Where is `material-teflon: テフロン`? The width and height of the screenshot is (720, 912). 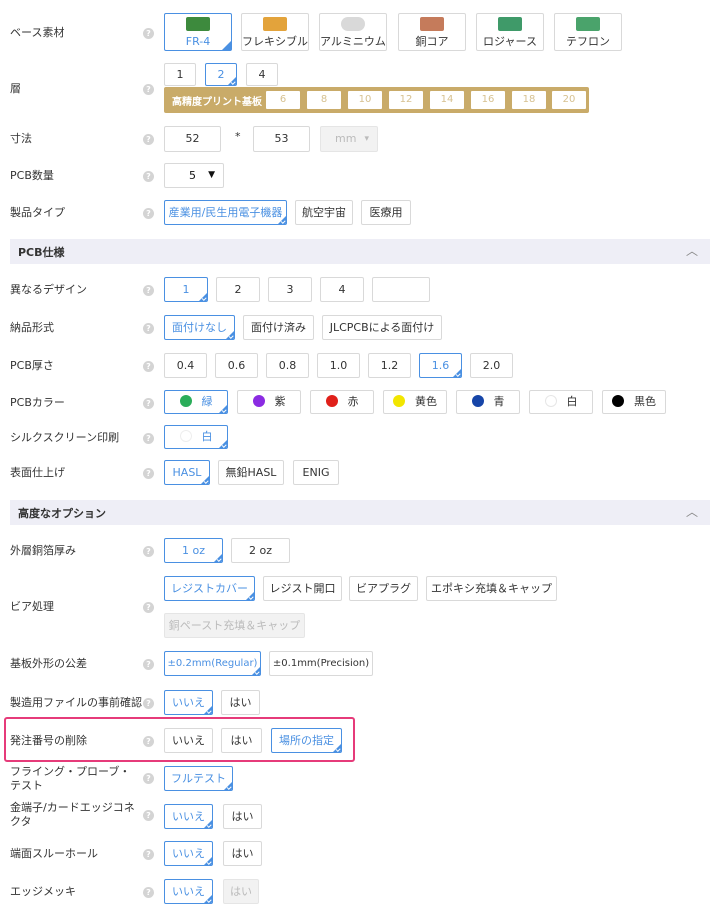
material-teflon: テフロン is located at coordinates (588, 32).